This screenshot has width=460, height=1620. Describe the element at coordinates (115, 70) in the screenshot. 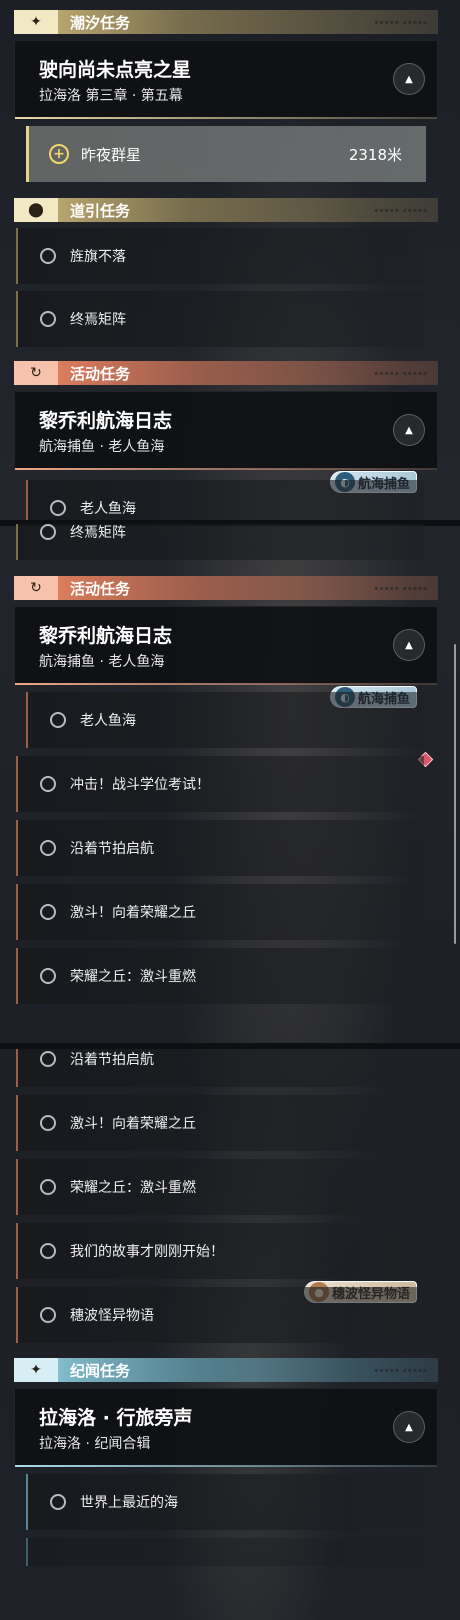

I see `quest-title: 驶向尚未点亮之星` at that location.